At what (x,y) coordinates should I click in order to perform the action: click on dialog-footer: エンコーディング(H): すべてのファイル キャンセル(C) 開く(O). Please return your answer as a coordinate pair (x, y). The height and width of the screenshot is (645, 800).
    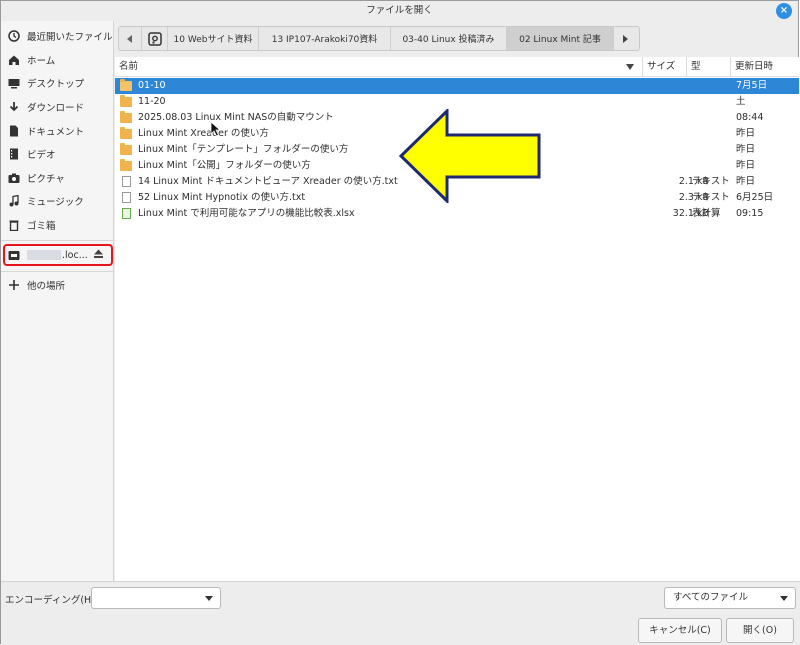
    Looking at the image, I should click on (400, 613).